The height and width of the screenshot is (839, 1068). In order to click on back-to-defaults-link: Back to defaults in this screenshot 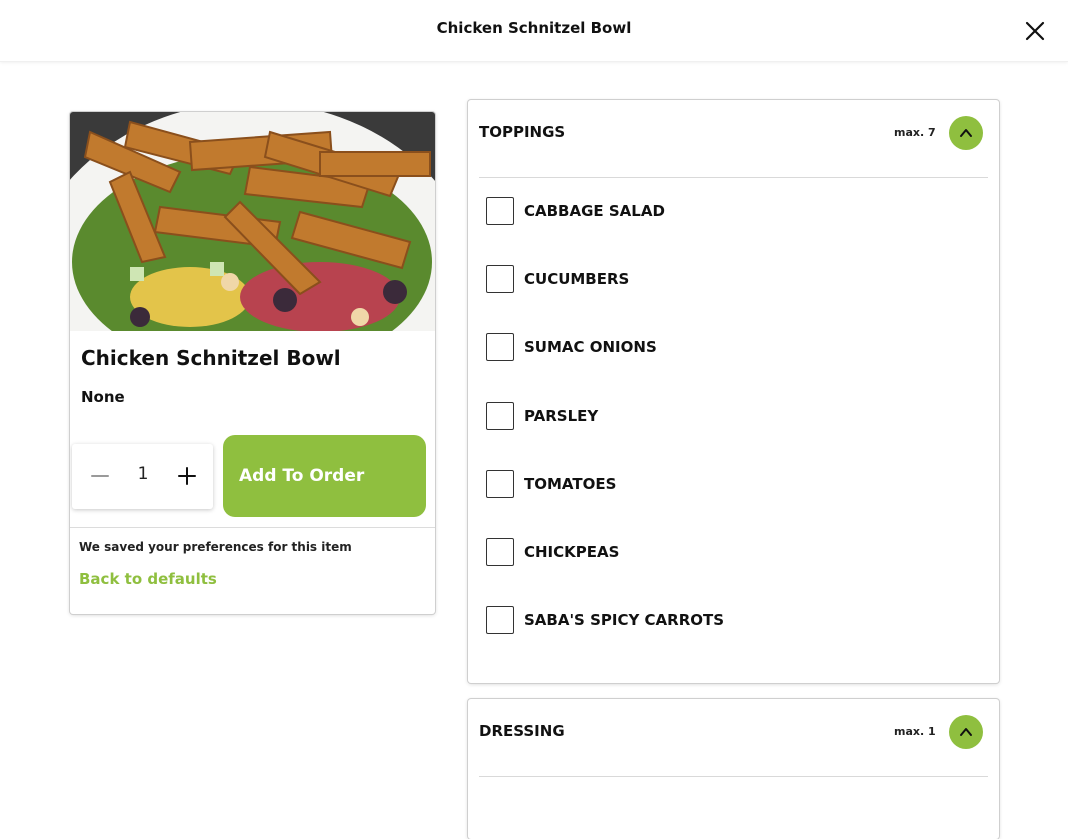, I will do `click(148, 579)`.